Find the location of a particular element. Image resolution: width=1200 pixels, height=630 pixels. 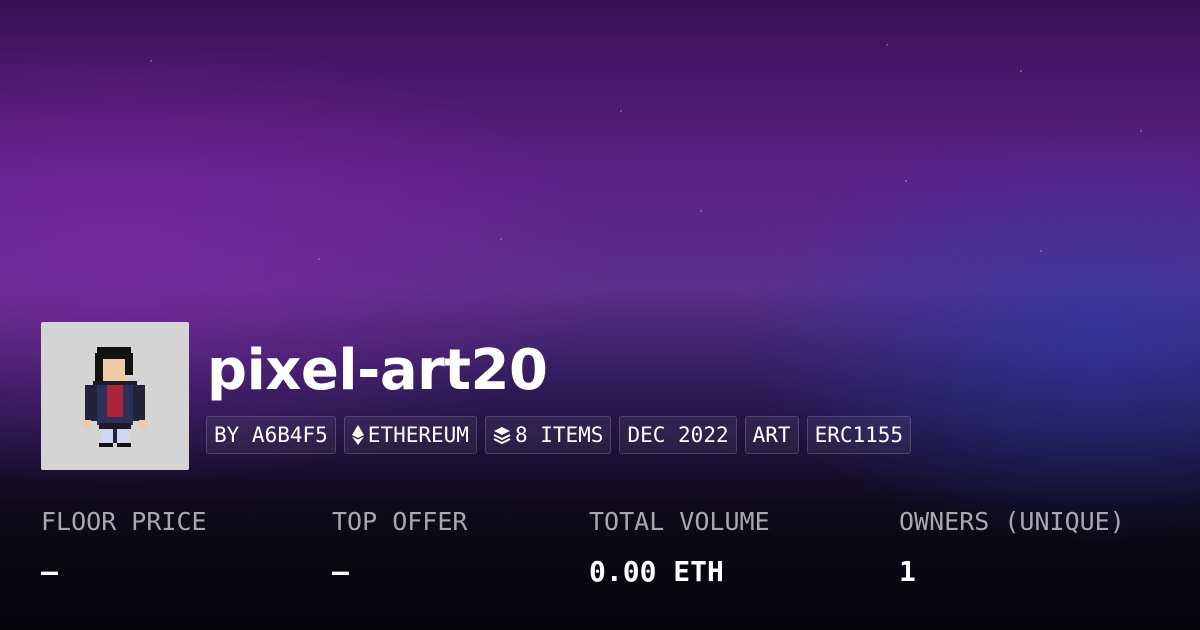

layers-icon is located at coordinates (502, 435).